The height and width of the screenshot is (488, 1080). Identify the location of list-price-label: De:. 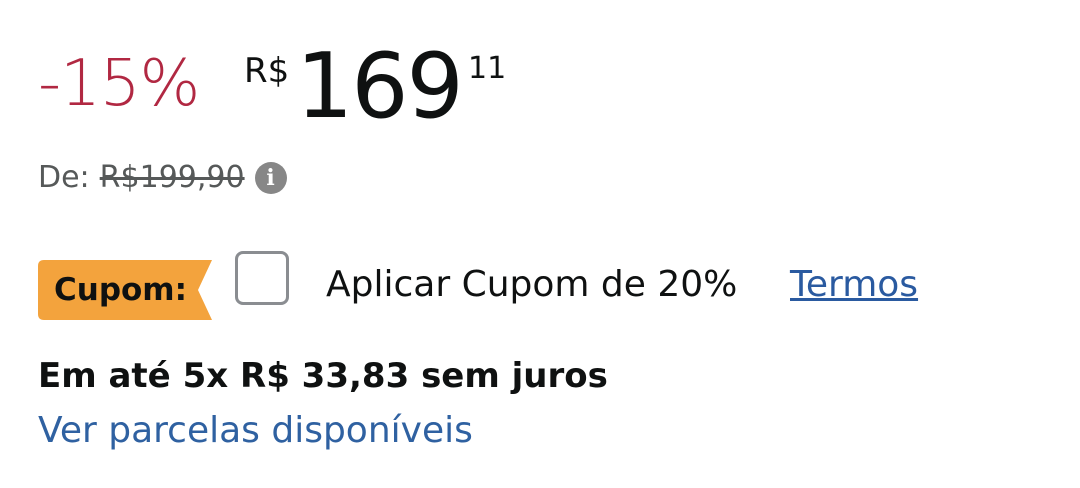
(64, 177).